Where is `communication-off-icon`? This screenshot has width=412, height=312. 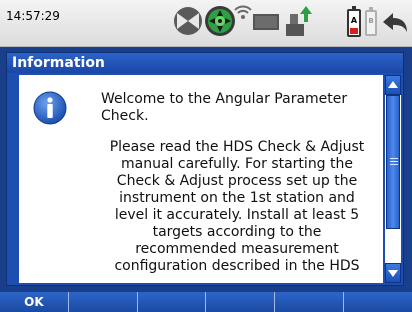
communication-off-icon is located at coordinates (188, 21).